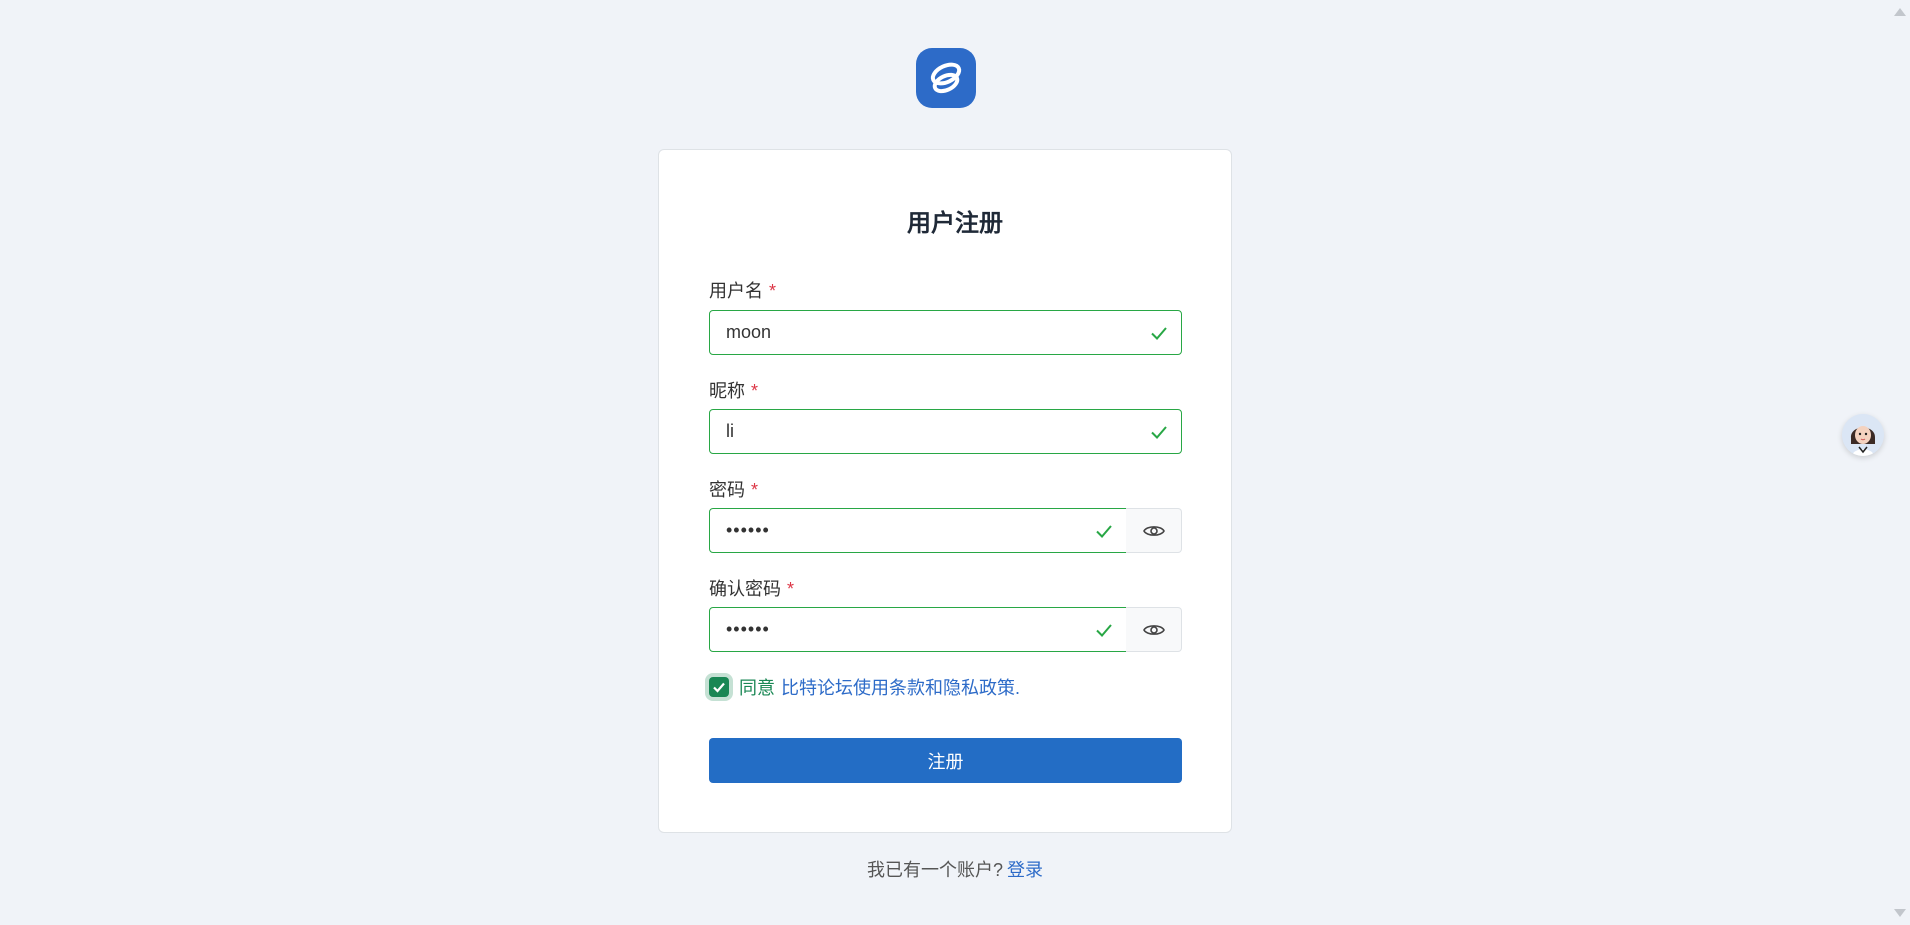 This screenshot has width=1910, height=925. I want to click on password-label: 密码 *, so click(733, 489).